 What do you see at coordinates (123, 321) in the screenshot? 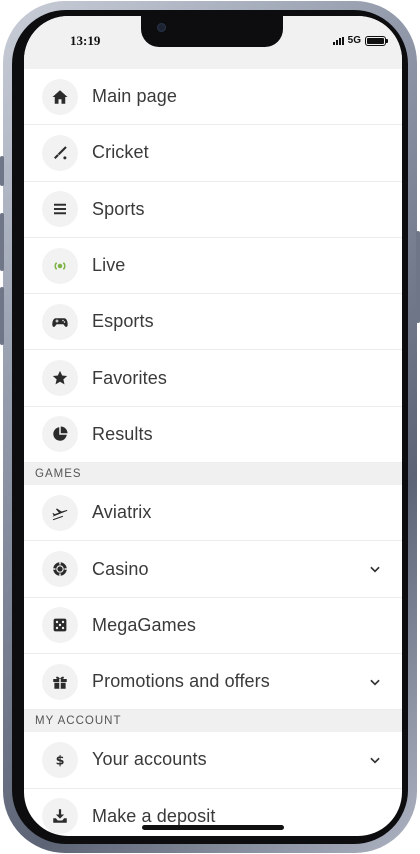
I see `menu-item-label: Esports` at bounding box center [123, 321].